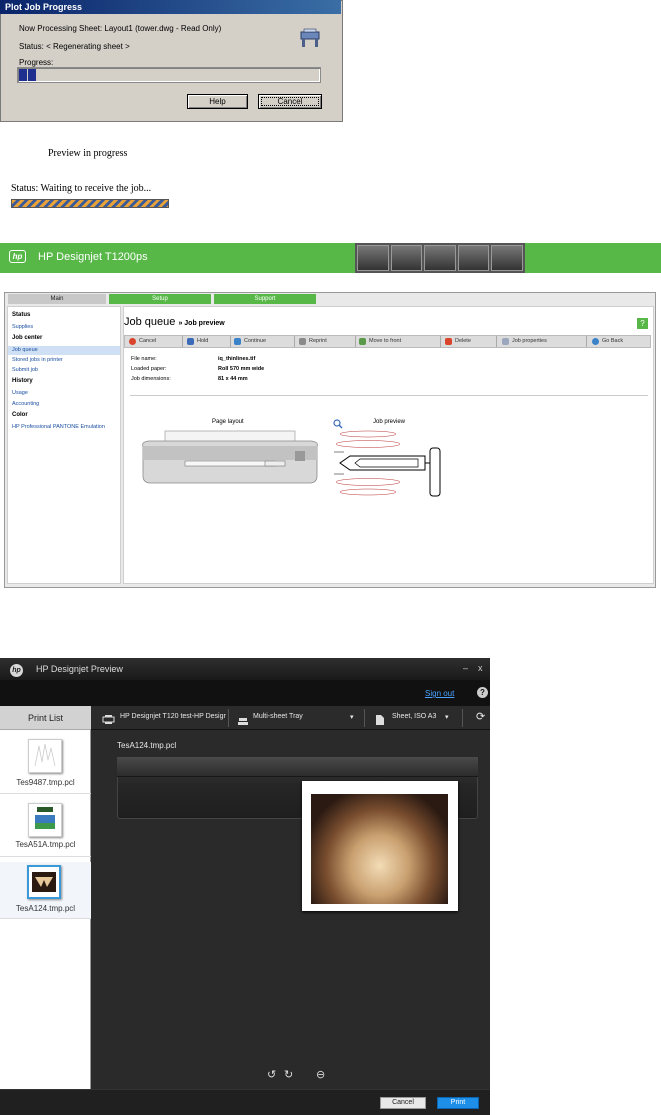 This screenshot has height=1115, width=661. Describe the element at coordinates (27, 338) in the screenshot. I see `sidebar-heading-job-center: Job center` at that location.